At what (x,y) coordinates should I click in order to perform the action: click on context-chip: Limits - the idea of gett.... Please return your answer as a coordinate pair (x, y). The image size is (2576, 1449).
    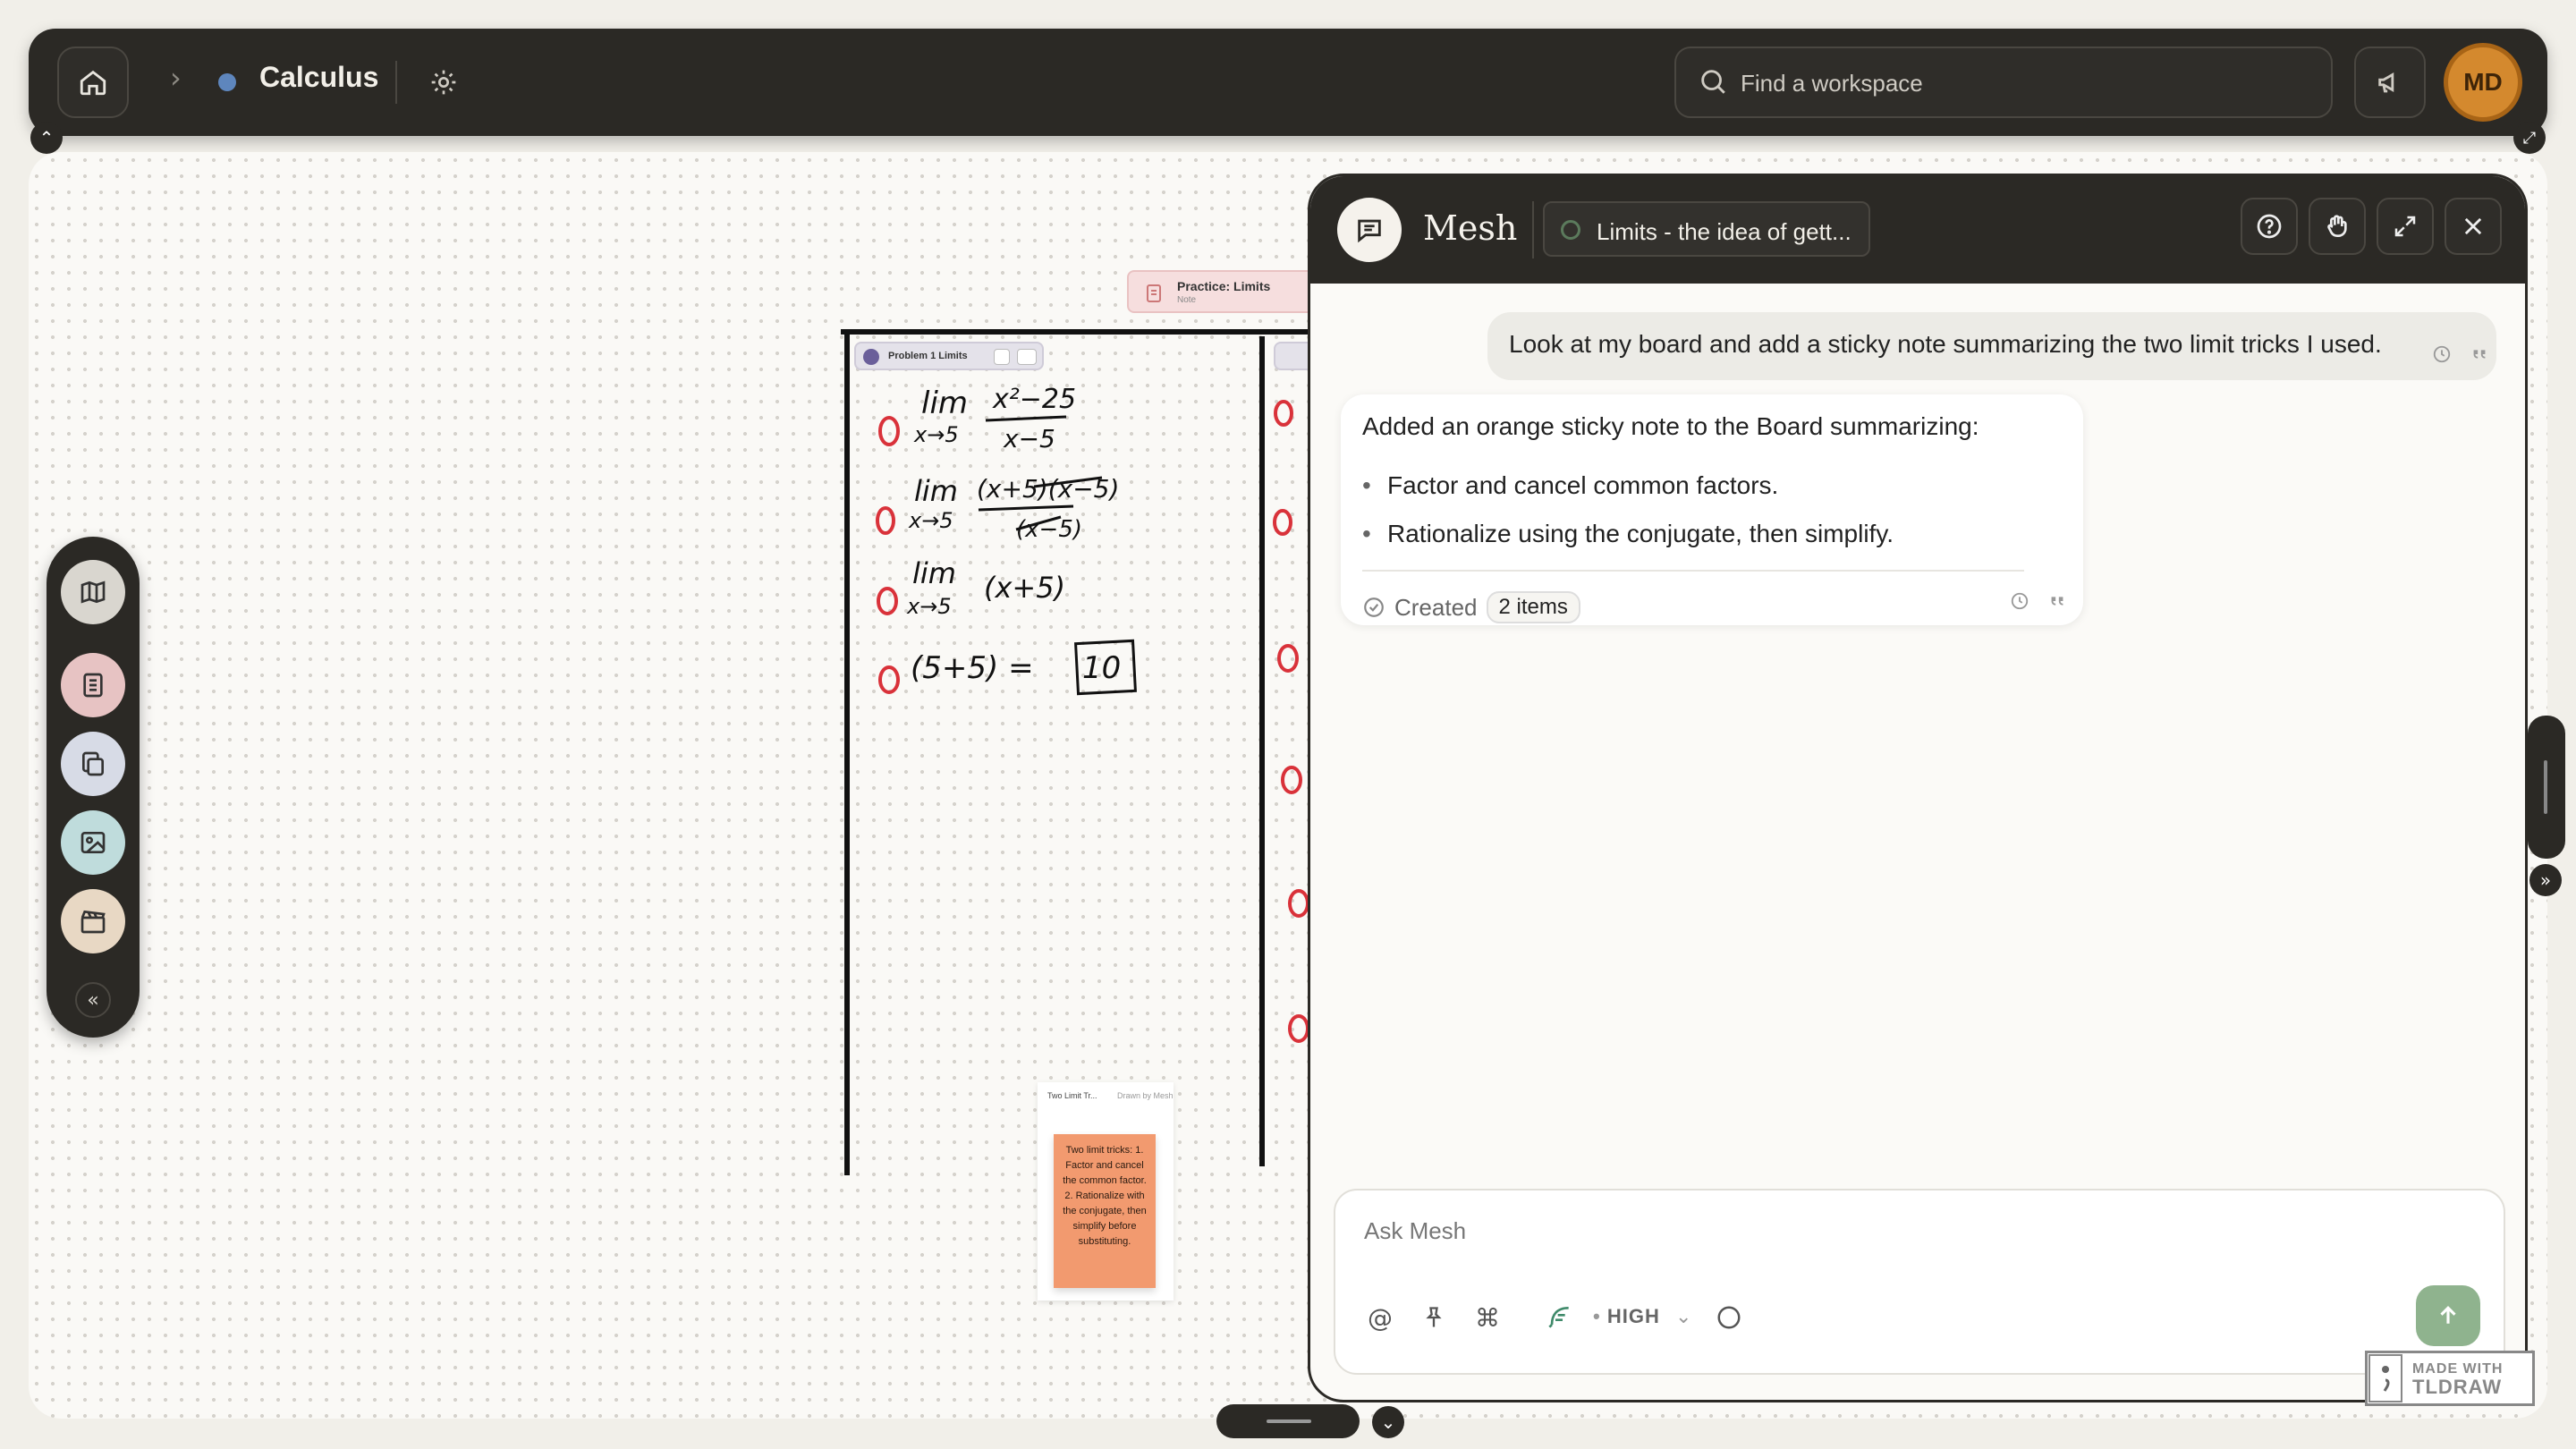
    Looking at the image, I should click on (1706, 229).